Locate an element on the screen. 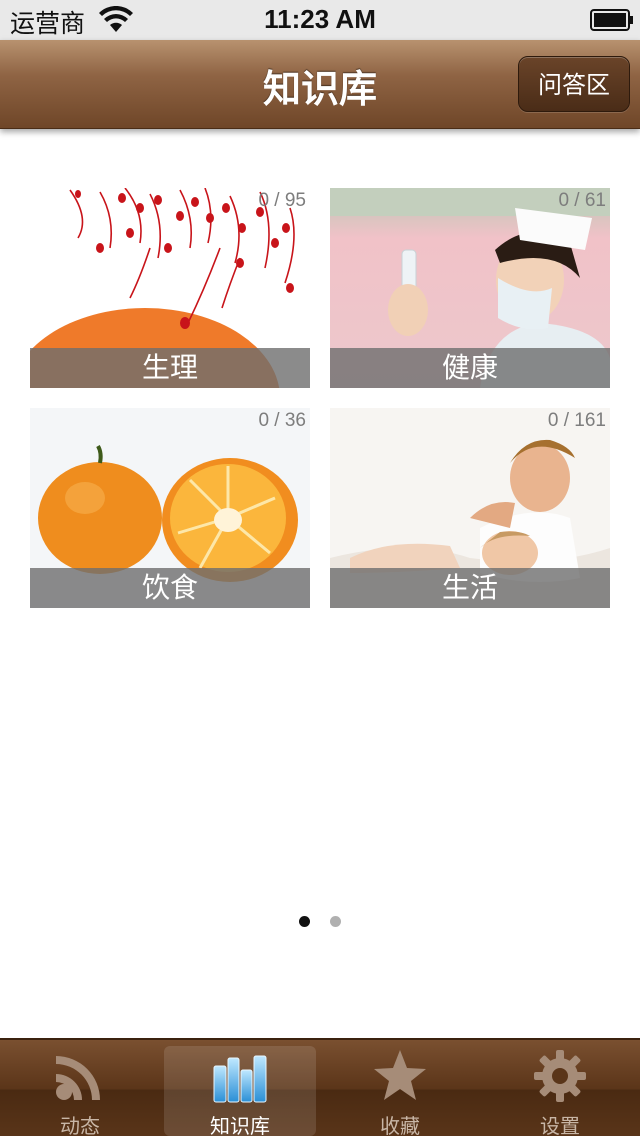  star-icon is located at coordinates (400, 1075).